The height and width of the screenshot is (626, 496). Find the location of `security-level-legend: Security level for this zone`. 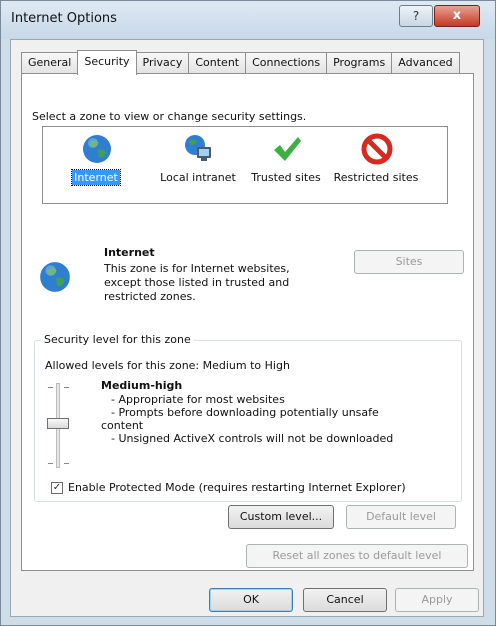

security-level-legend: Security level for this zone is located at coordinates (117, 339).